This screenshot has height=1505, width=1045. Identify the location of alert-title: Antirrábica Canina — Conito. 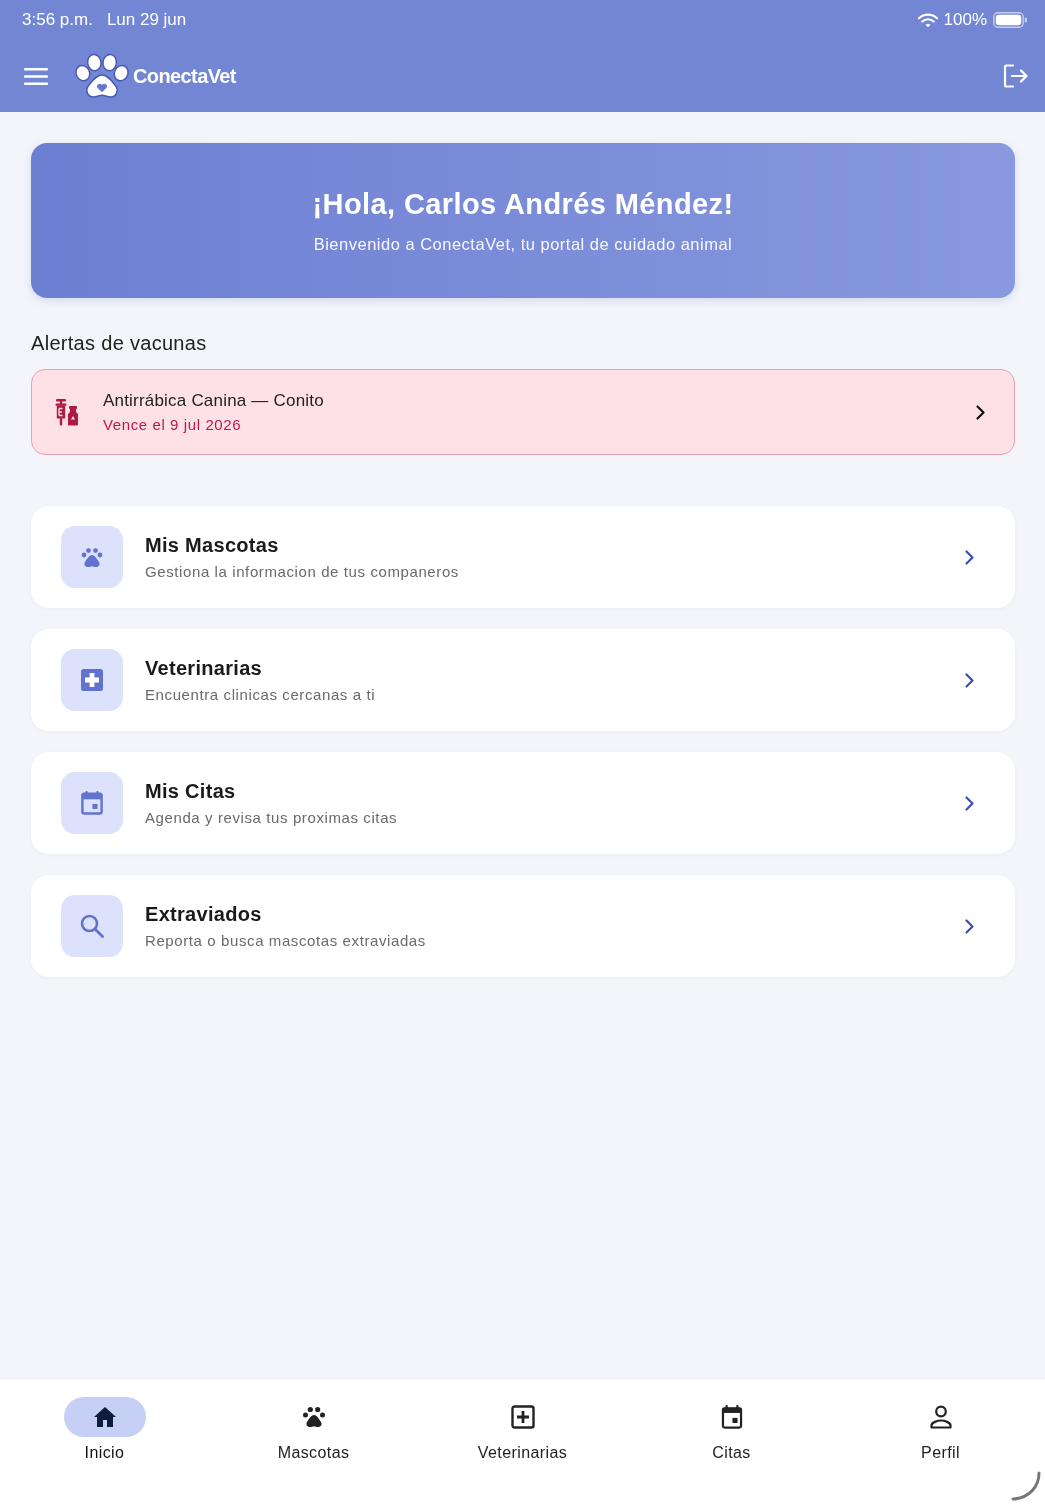
(214, 401).